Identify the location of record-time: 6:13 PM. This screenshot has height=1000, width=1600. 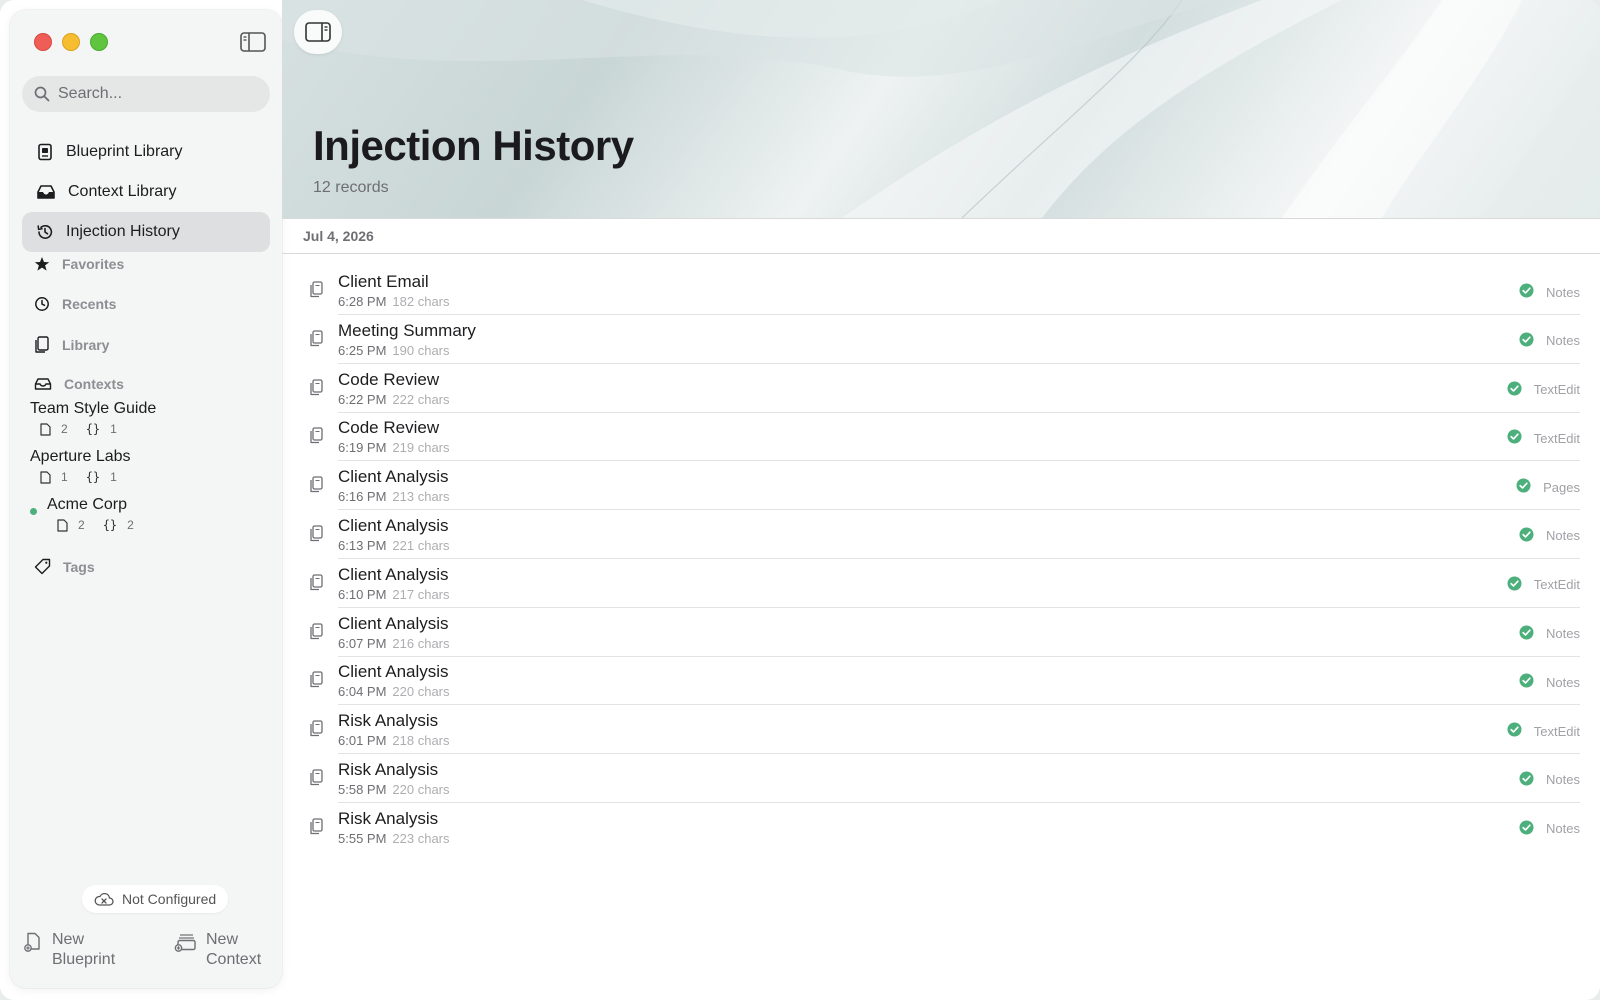
(362, 545).